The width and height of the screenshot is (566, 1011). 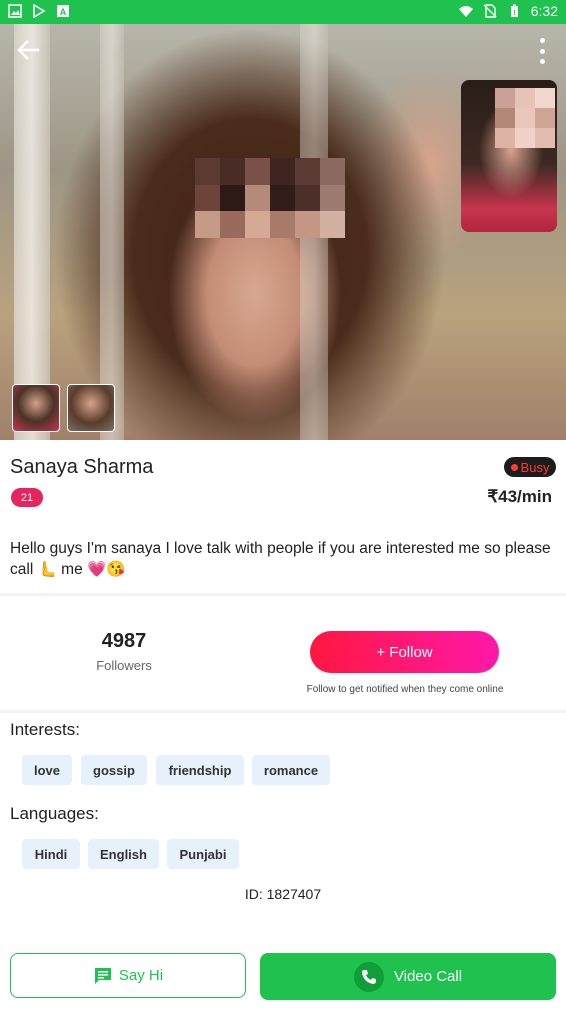 I want to click on language-chip: Hindi, so click(x=51, y=854).